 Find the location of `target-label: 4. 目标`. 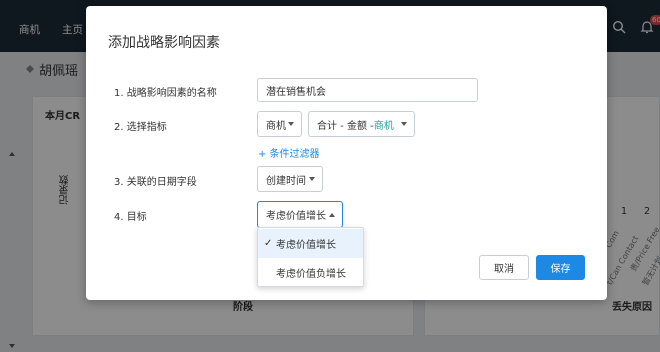

target-label: 4. 目标 is located at coordinates (130, 217).